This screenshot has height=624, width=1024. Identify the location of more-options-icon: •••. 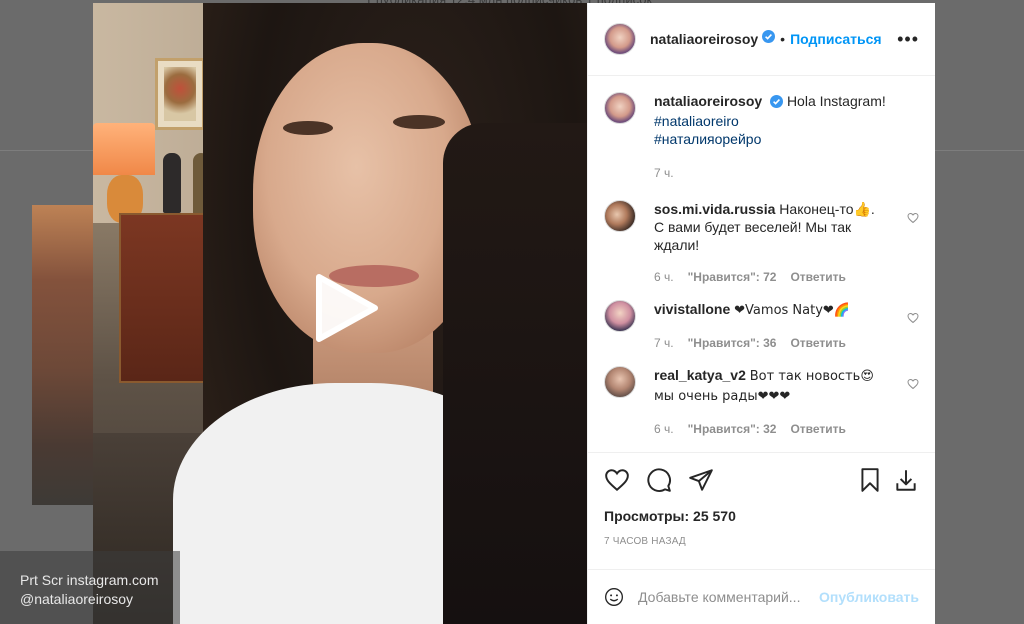
(908, 39).